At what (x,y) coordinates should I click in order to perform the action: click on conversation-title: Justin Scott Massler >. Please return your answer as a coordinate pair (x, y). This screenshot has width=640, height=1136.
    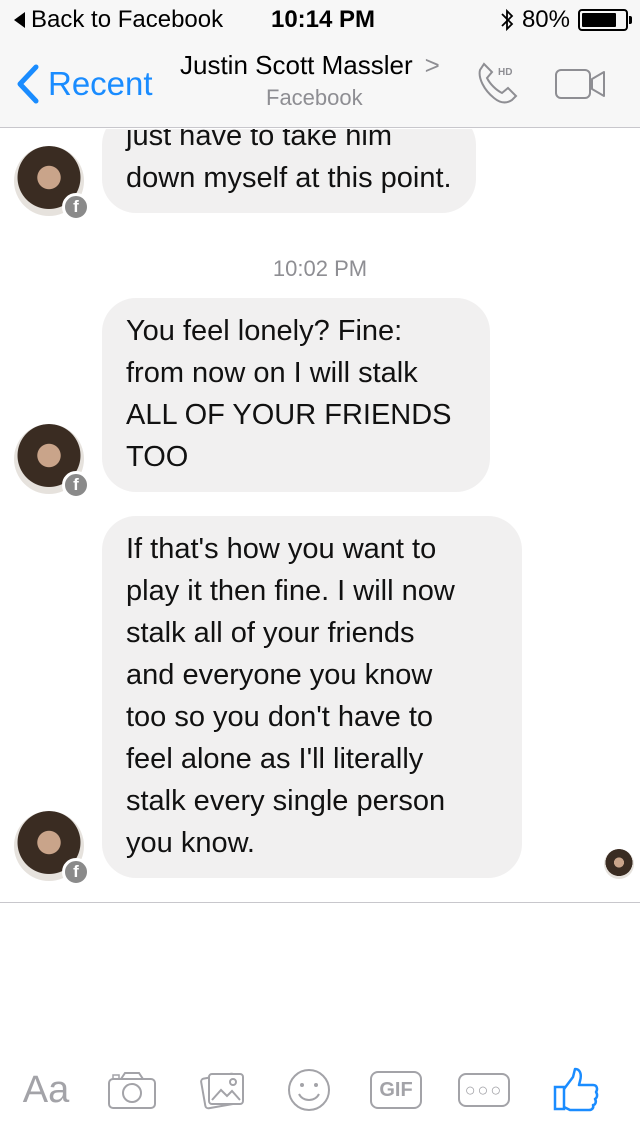
    Looking at the image, I should click on (310, 65).